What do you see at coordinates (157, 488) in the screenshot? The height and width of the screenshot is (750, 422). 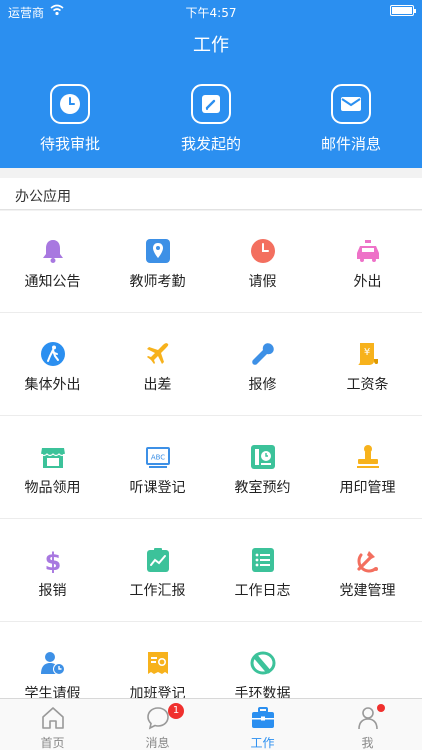 I see `app-label: 听课登记` at bounding box center [157, 488].